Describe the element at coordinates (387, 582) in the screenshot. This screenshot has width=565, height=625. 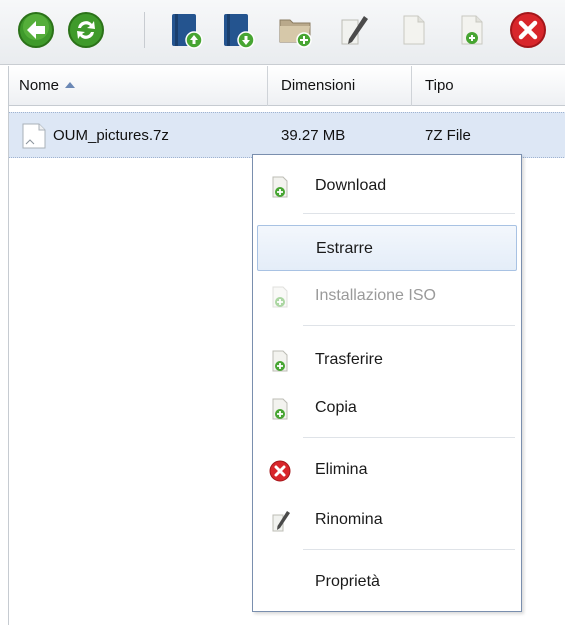
I see `menu-item-properties: Proprietà` at that location.